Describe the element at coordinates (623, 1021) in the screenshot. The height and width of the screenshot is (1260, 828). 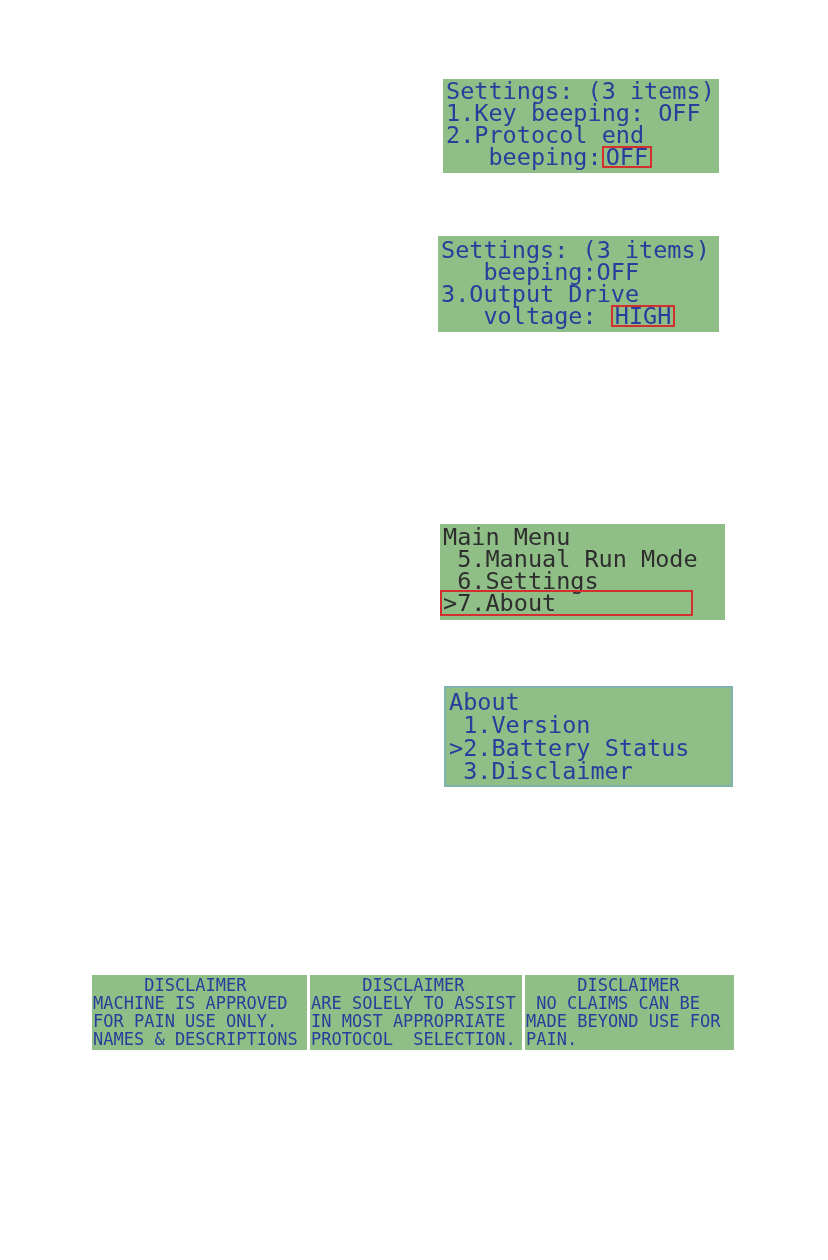
I see `lcd-text: MADE BEYOND USE FOR` at that location.